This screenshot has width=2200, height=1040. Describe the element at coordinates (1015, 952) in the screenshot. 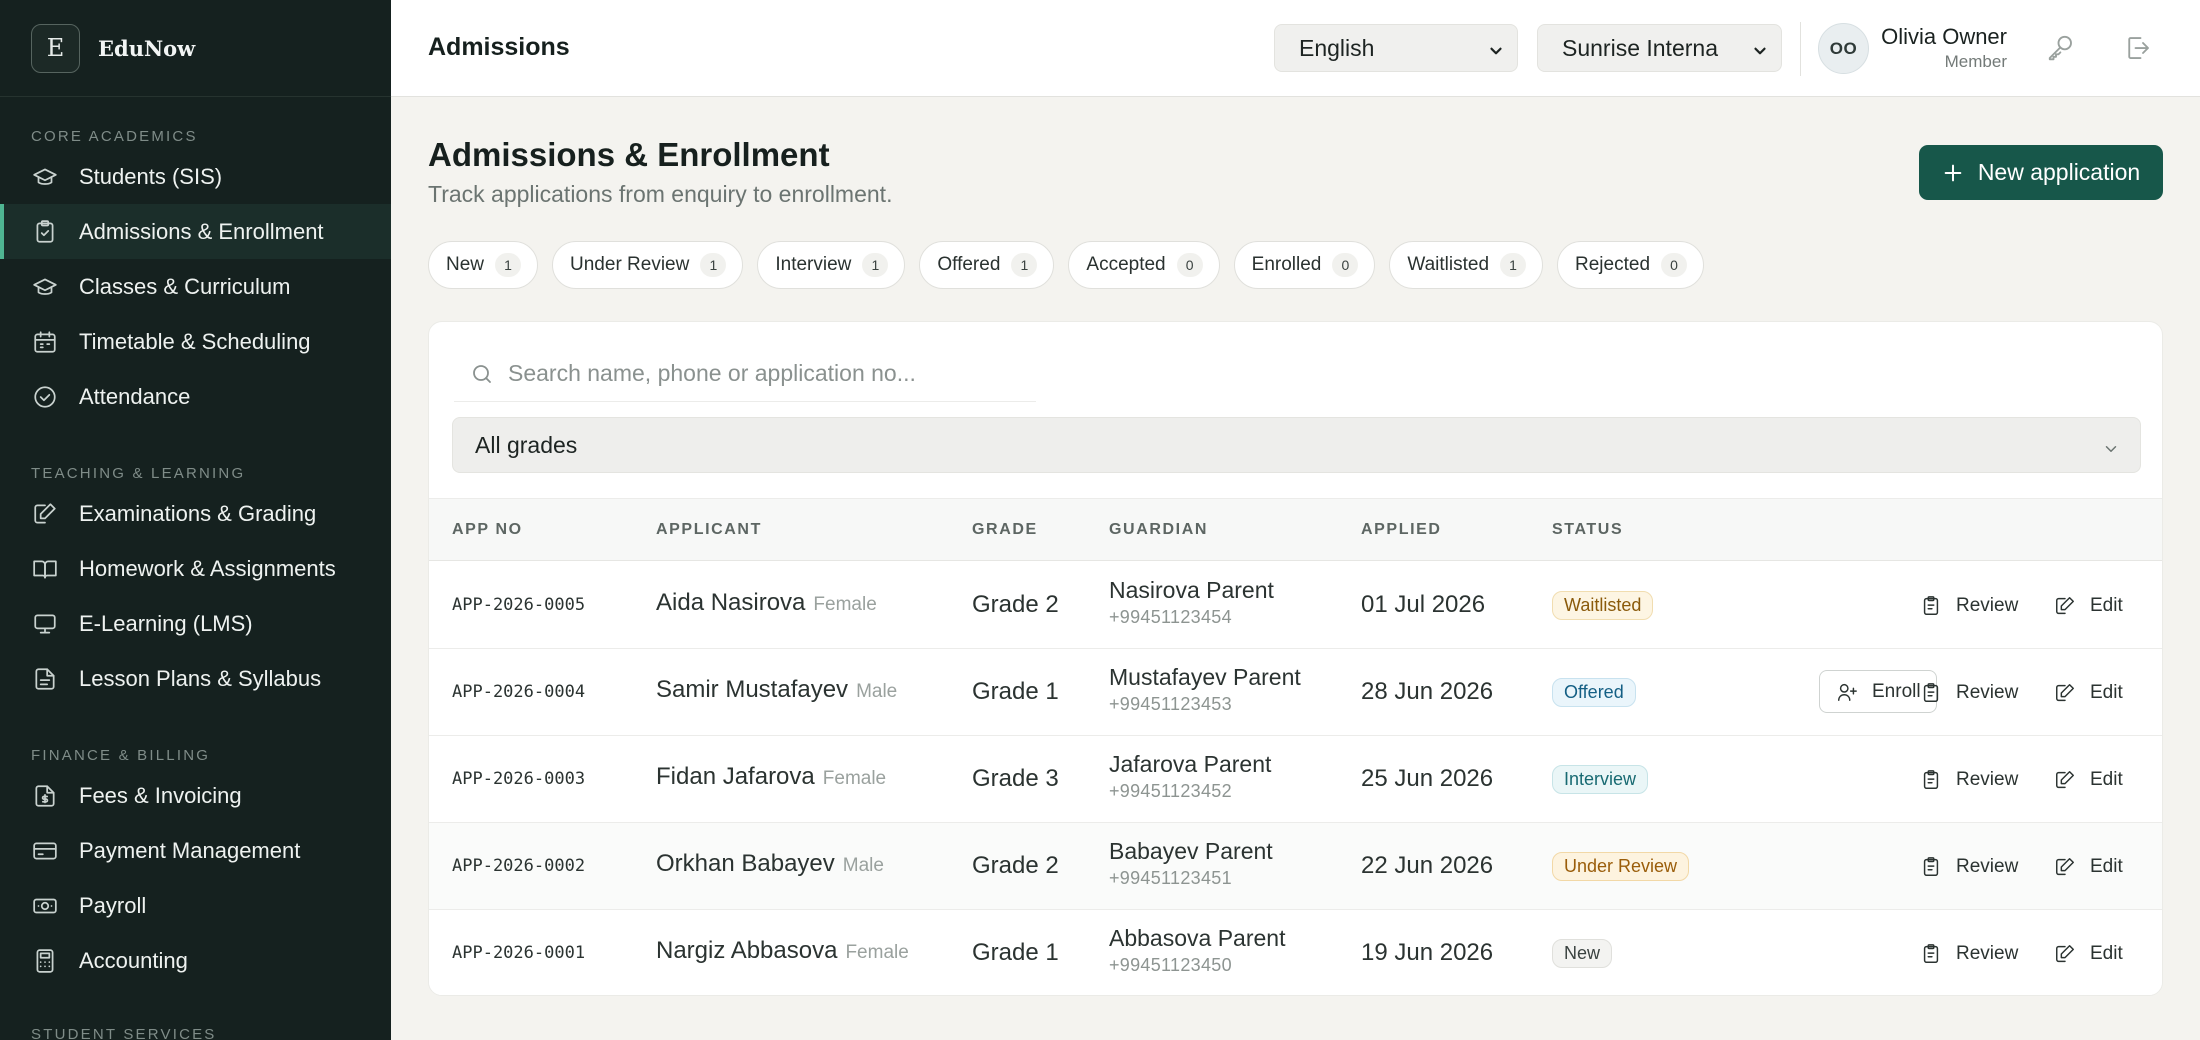

I see `grade: Grade 1` at that location.